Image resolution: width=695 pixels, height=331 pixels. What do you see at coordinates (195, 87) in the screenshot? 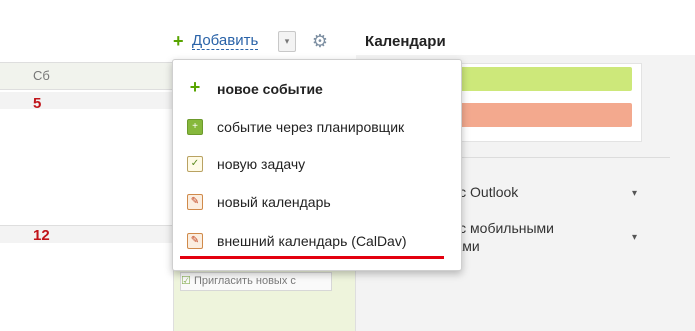
I see `plus-icon: +` at bounding box center [195, 87].